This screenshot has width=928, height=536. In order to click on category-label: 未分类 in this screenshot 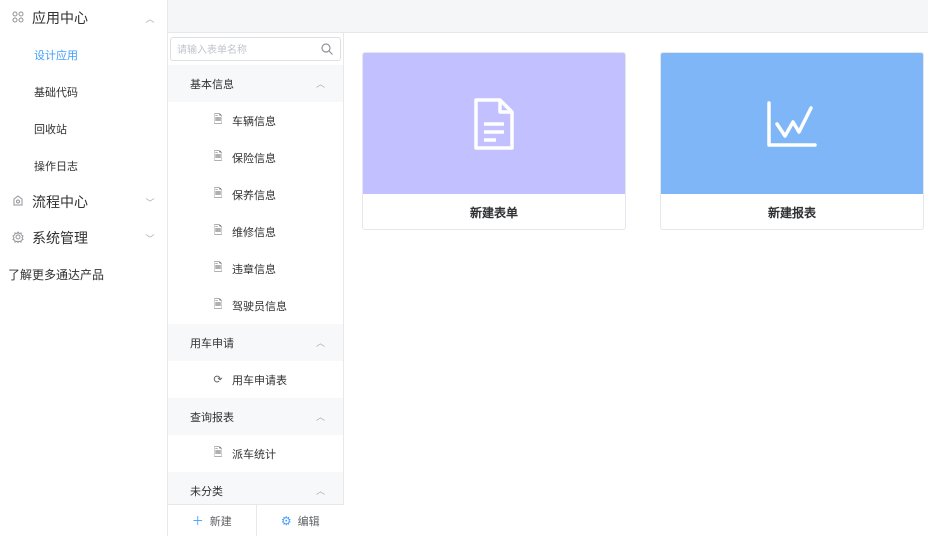, I will do `click(206, 491)`.